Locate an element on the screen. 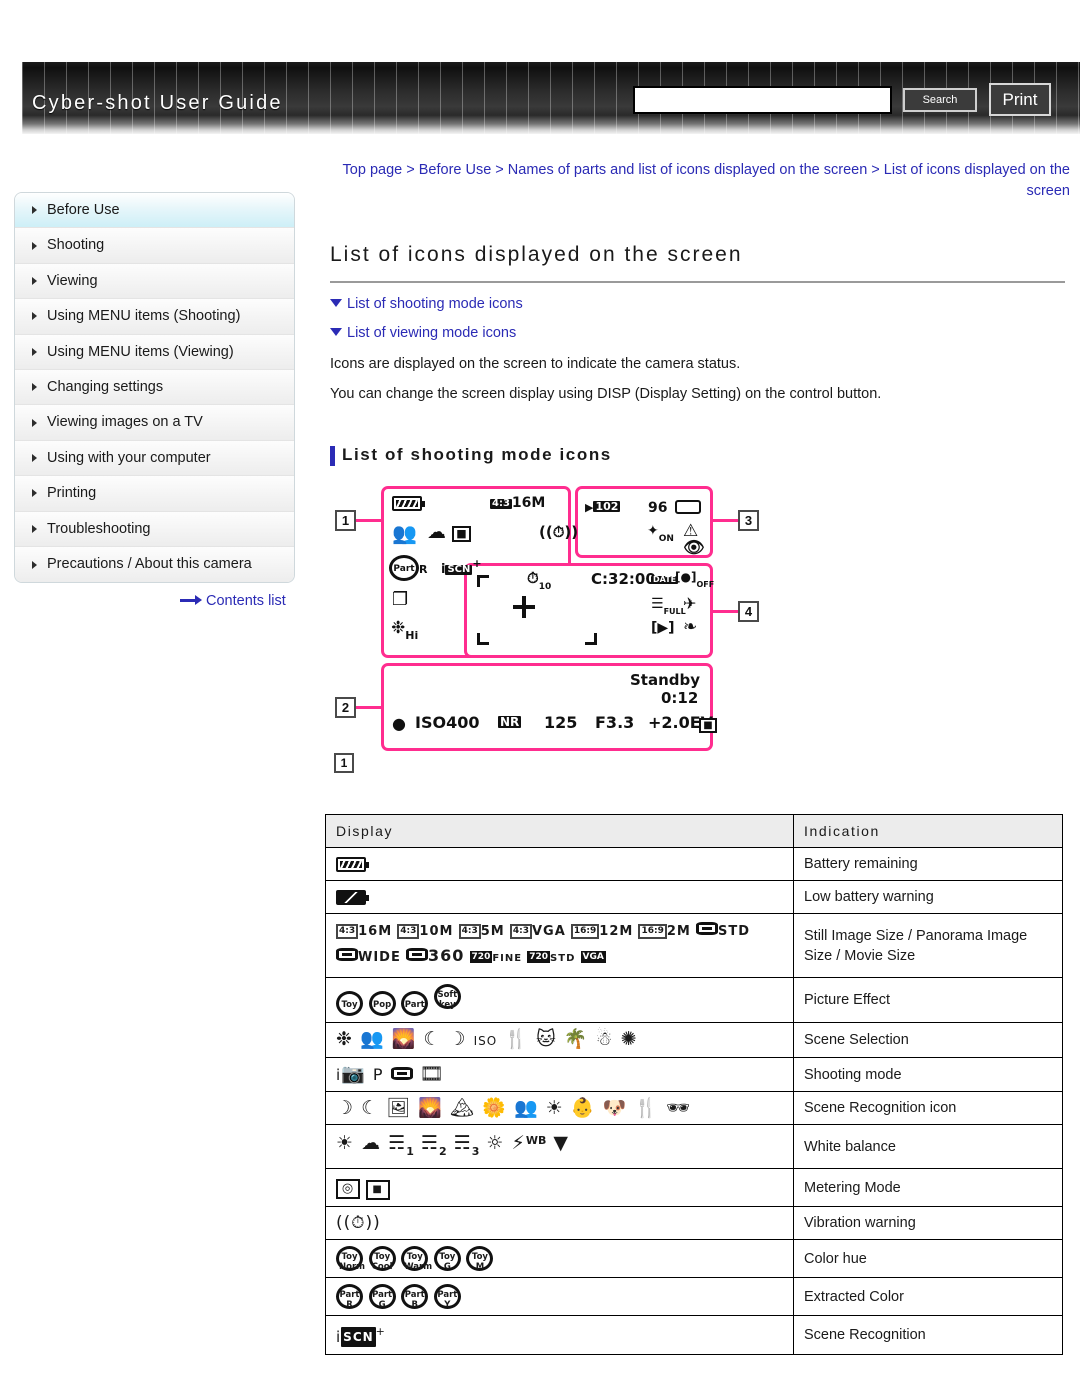  scn-chip-icon: SCN is located at coordinates (358, 1337).